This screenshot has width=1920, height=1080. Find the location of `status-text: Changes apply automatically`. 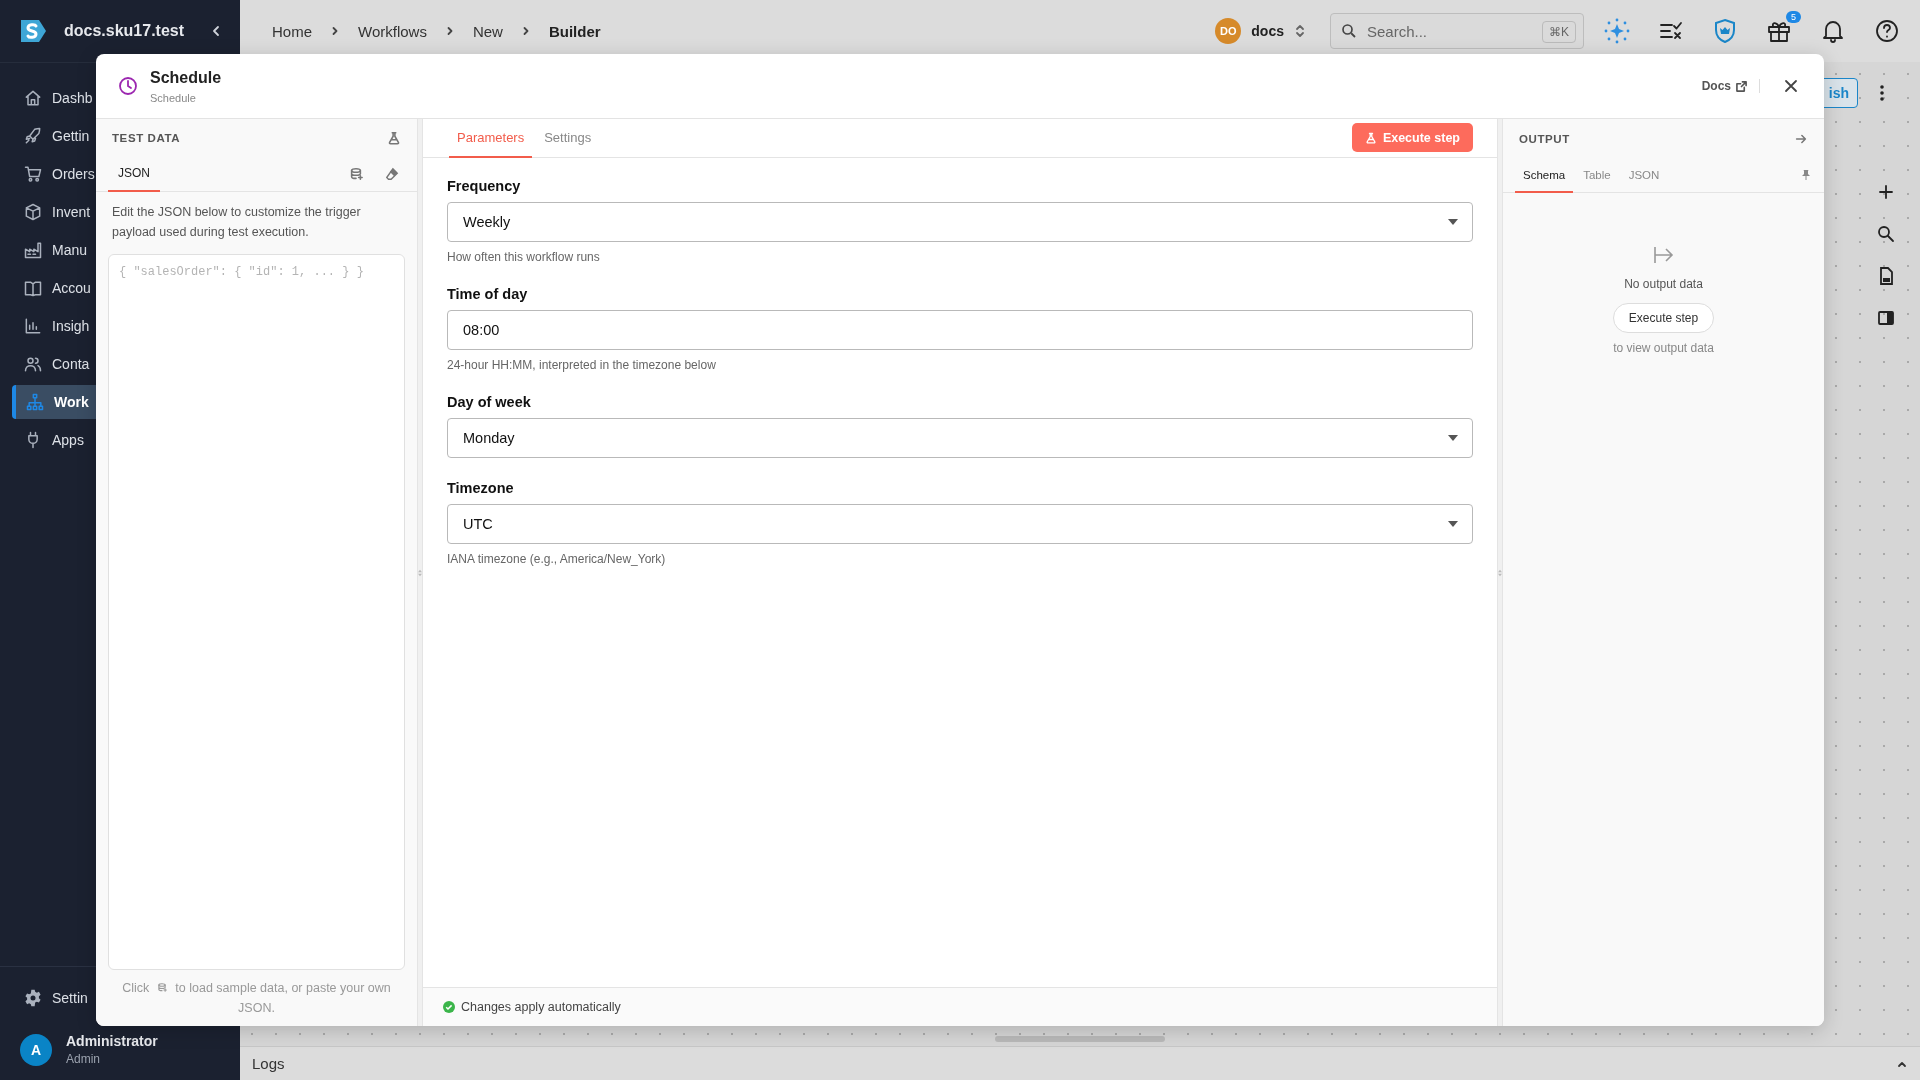

status-text: Changes apply automatically is located at coordinates (541, 1007).